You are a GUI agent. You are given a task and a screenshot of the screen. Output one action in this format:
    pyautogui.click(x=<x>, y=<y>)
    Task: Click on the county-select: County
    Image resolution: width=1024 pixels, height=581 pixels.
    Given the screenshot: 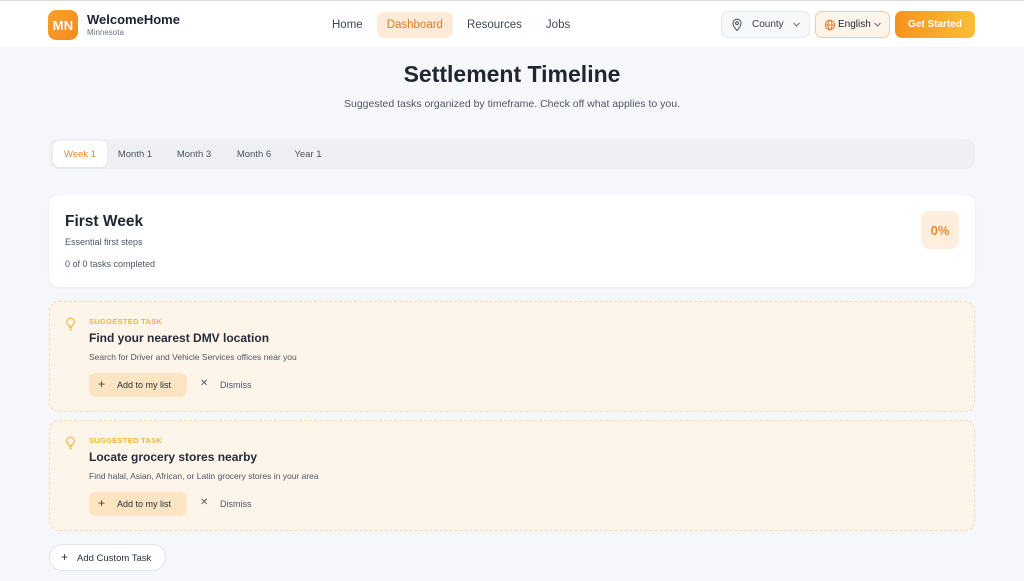 What is the action you would take?
    pyautogui.click(x=765, y=24)
    